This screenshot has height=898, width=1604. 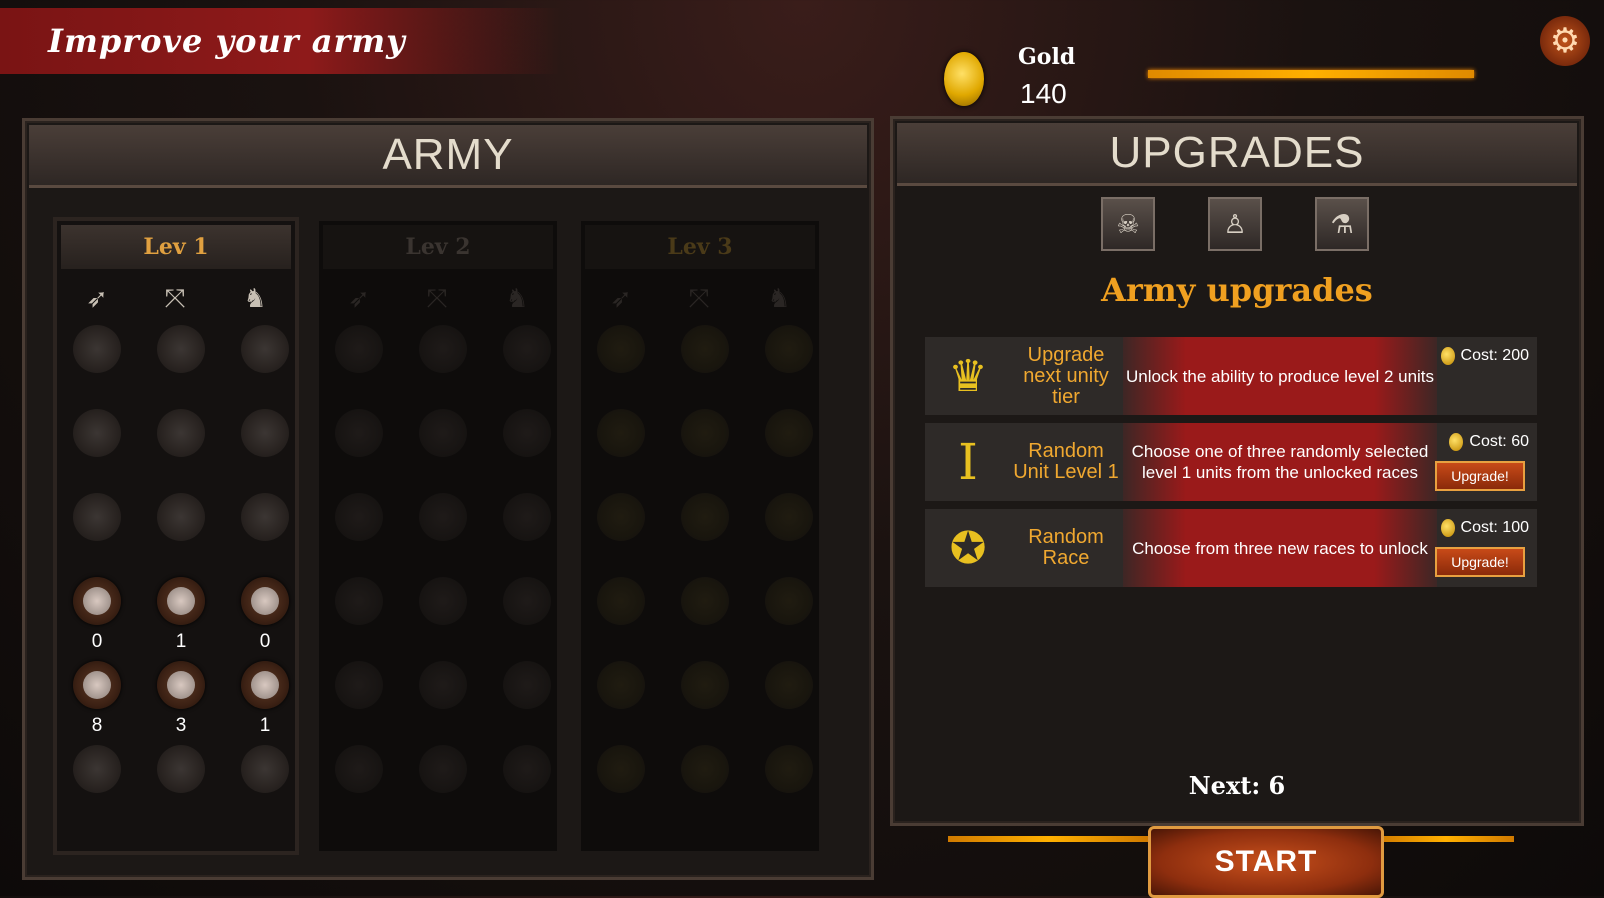 What do you see at coordinates (1128, 224) in the screenshot?
I see `skull-tab: ☠` at bounding box center [1128, 224].